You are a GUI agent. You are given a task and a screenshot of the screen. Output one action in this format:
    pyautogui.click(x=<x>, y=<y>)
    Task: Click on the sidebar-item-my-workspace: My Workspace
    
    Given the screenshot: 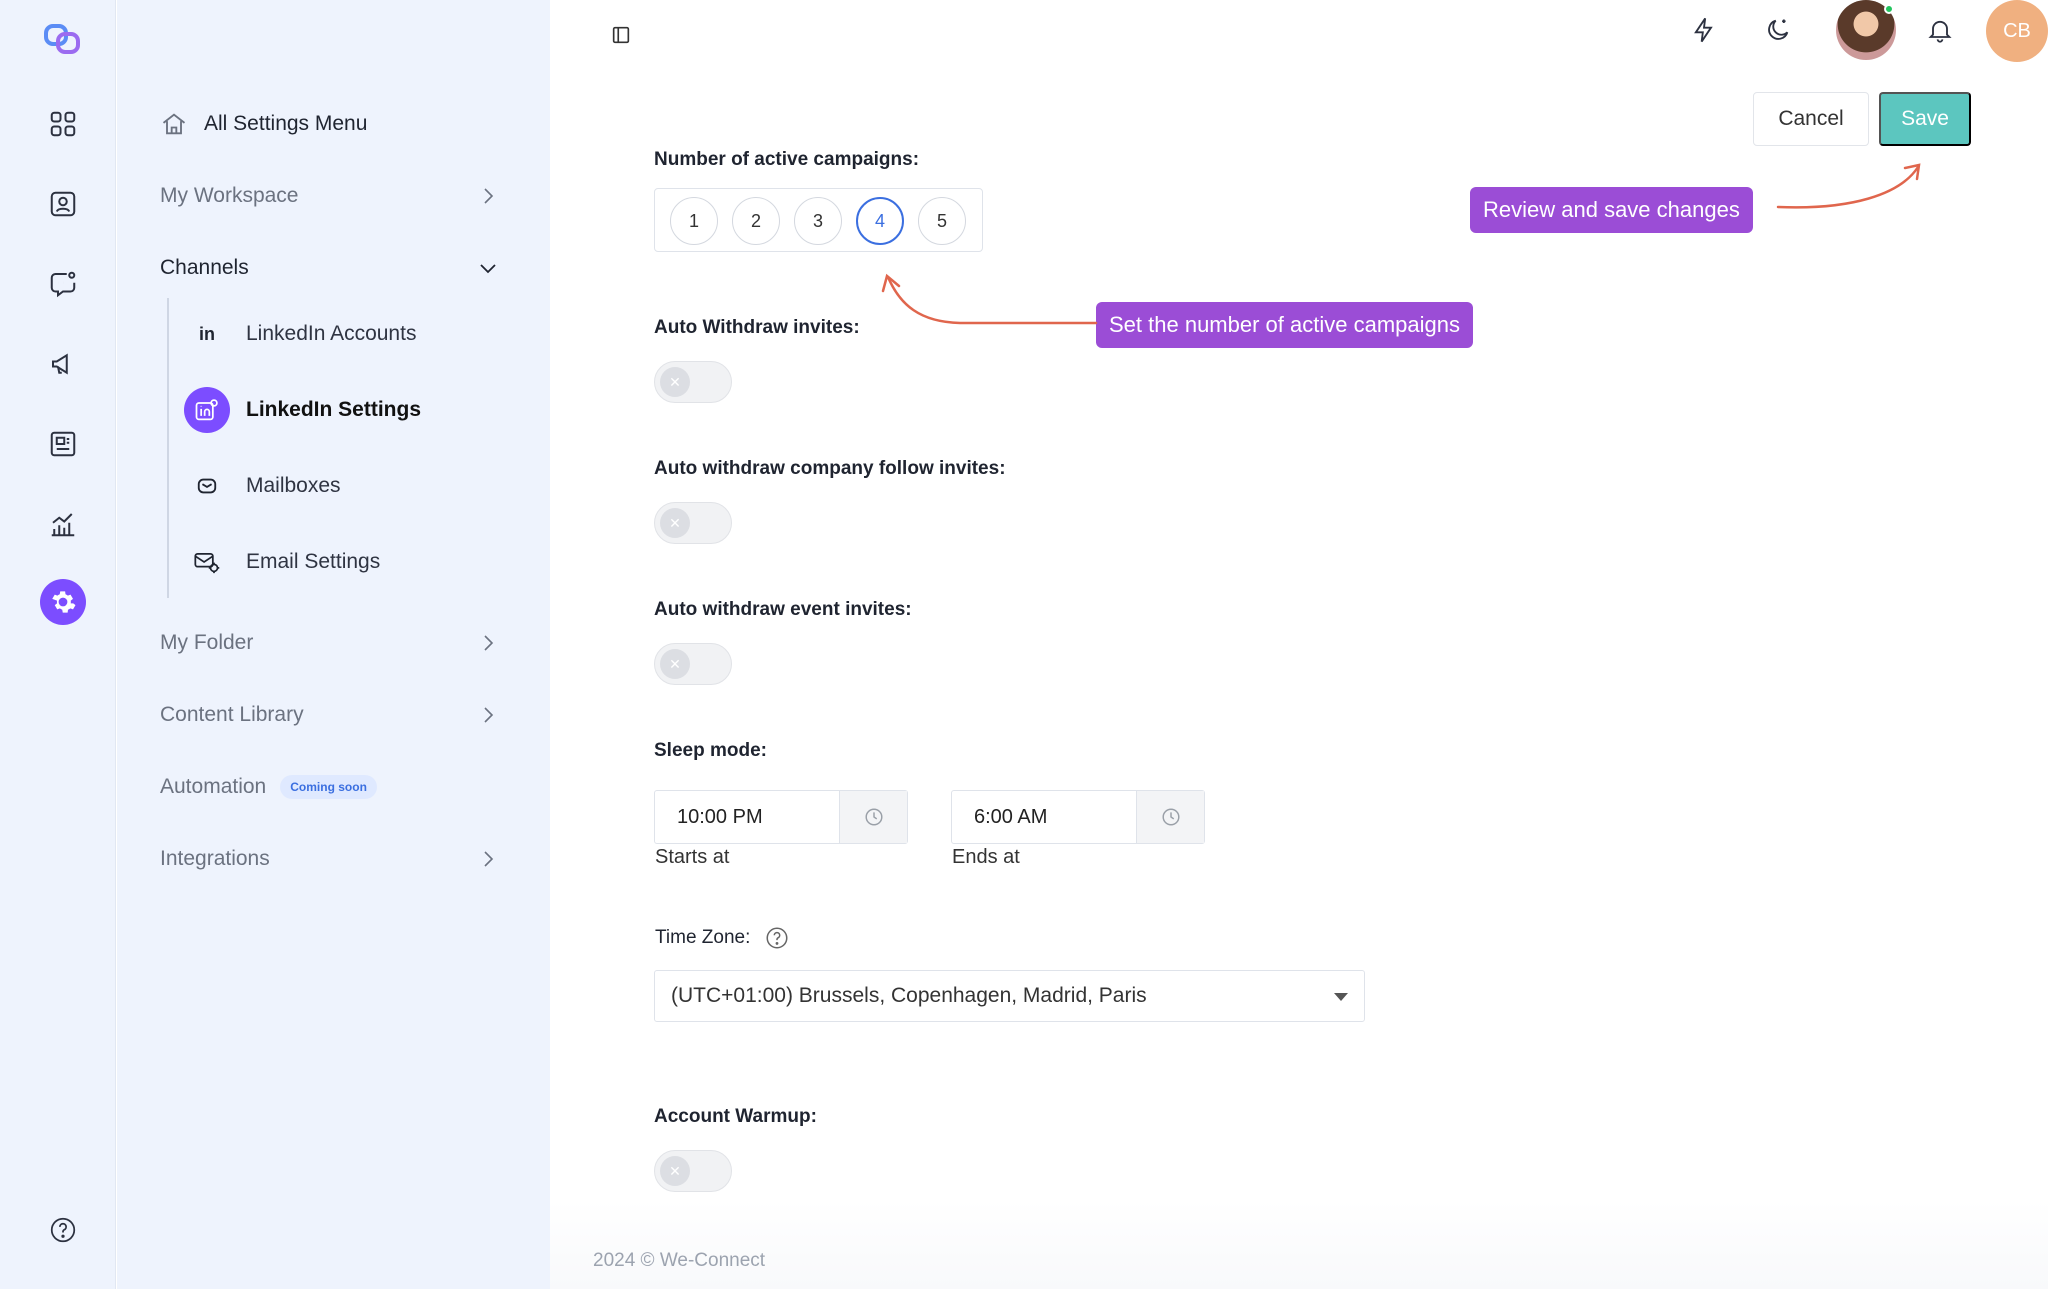 What is the action you would take?
    pyautogui.click(x=330, y=196)
    